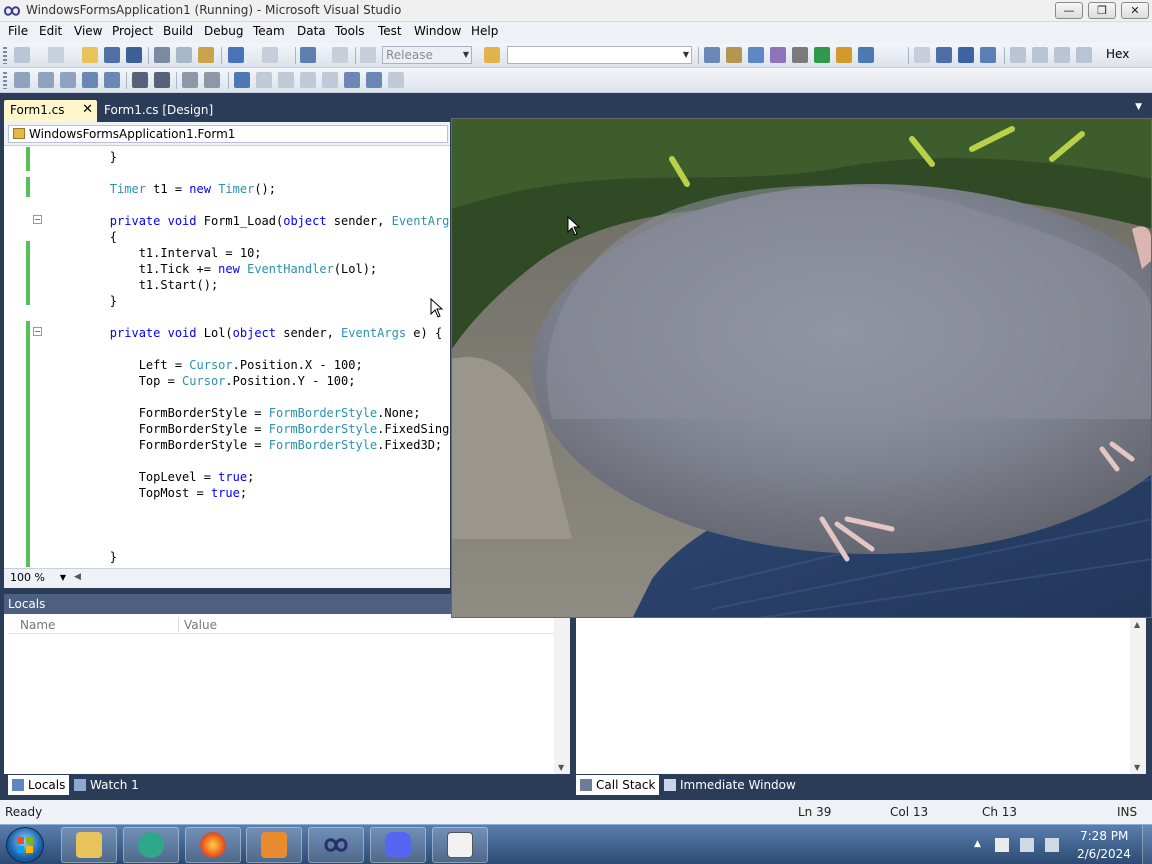 The width and height of the screenshot is (1152, 864). I want to click on menu-build: Build, so click(178, 31).